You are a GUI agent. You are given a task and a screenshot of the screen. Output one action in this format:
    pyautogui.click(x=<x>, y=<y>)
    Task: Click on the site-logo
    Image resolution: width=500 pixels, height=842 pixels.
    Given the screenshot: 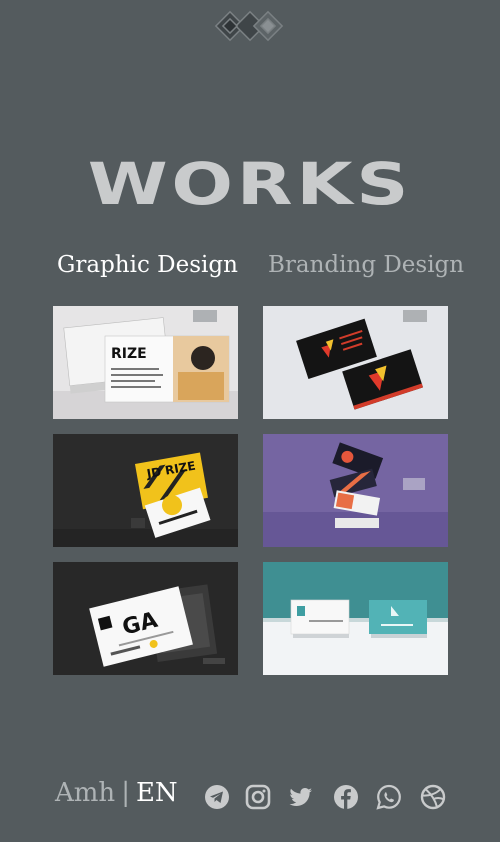 What is the action you would take?
    pyautogui.click(x=251, y=29)
    